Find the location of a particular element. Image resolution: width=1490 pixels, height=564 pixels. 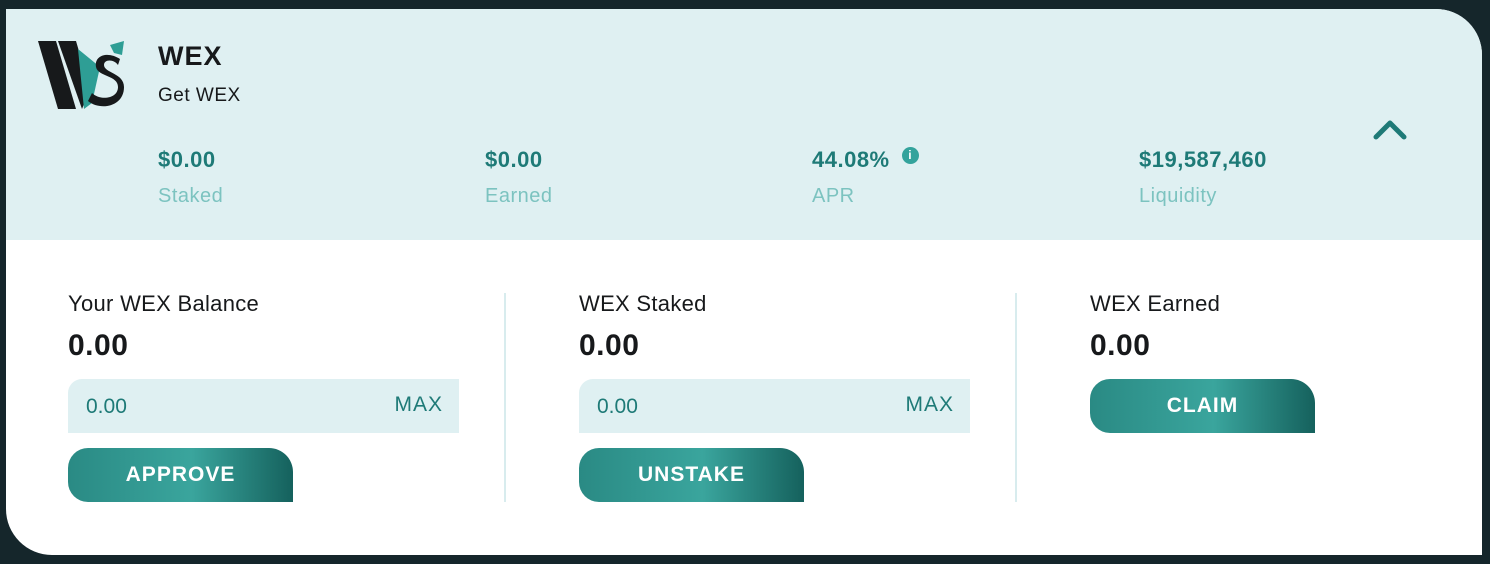

stat-apr-label: APR is located at coordinates (833, 196).